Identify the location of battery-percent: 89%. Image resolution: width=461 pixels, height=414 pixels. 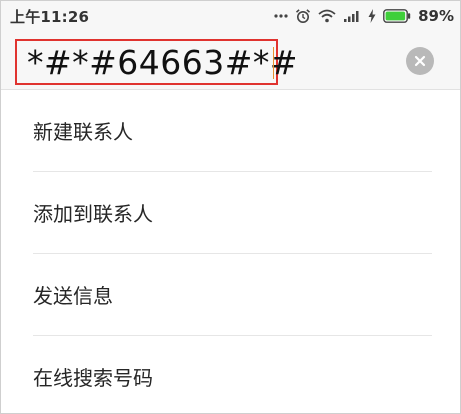
(436, 16).